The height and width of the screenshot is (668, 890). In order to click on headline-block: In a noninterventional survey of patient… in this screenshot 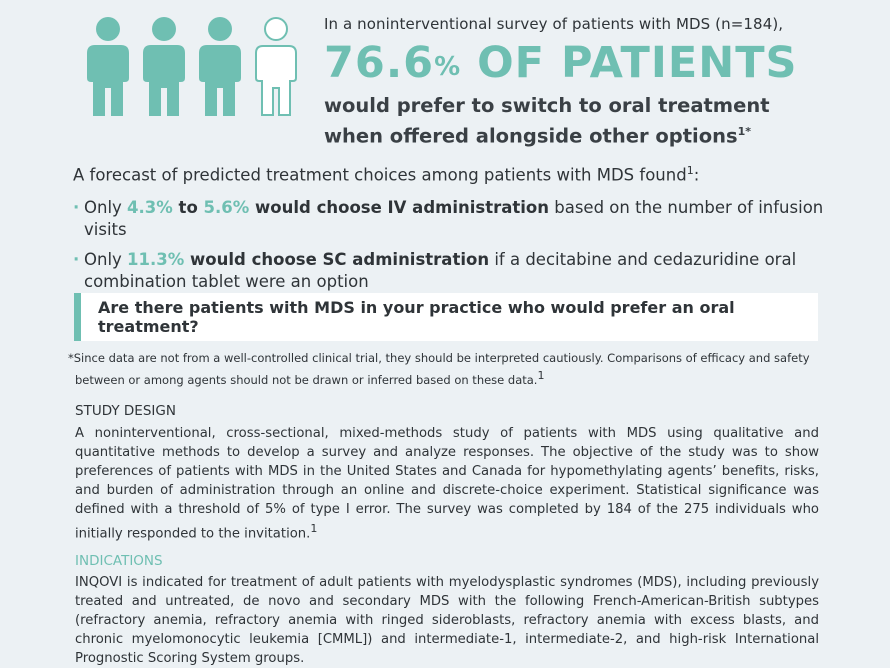, I will do `click(604, 82)`.